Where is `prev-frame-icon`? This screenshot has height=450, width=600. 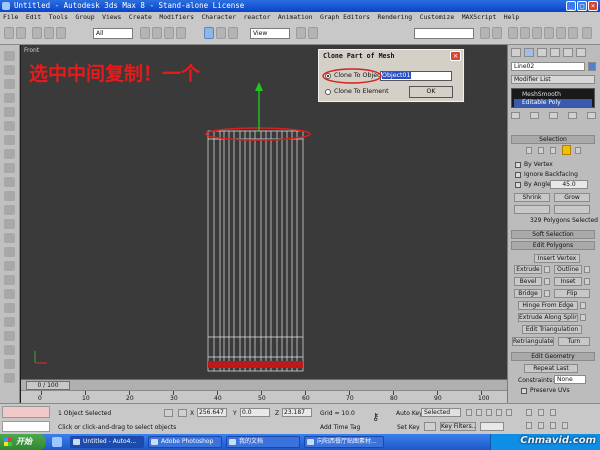
prev-frame-icon is located at coordinates (479, 412).